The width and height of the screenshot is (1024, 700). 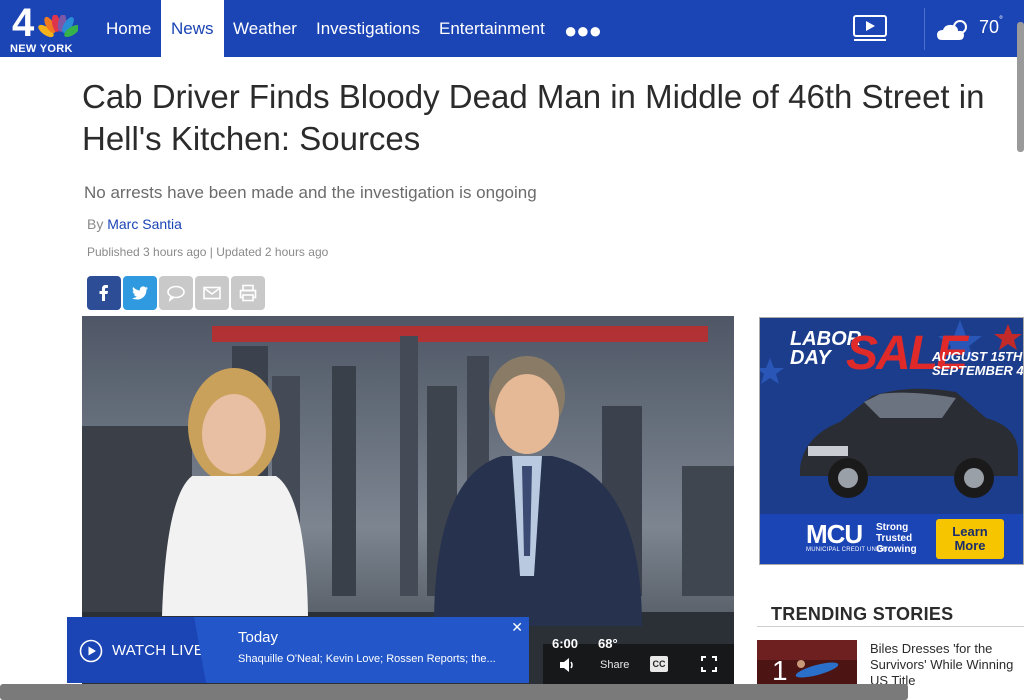 I want to click on email-share-button, so click(x=212, y=293).